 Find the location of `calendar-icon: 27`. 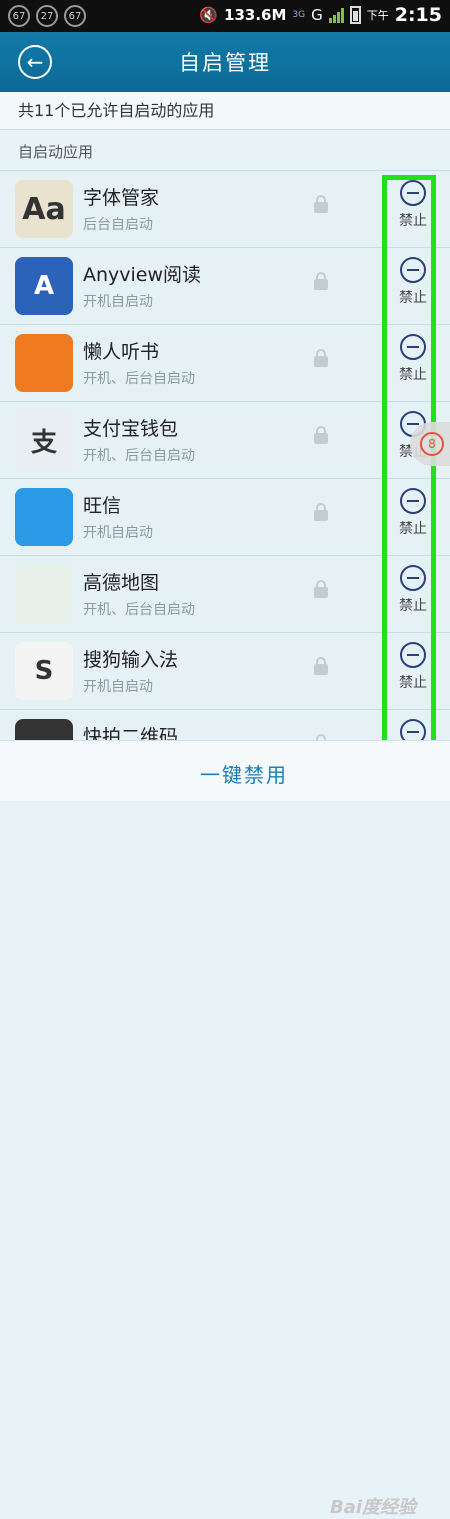

calendar-icon: 27 is located at coordinates (47, 16).